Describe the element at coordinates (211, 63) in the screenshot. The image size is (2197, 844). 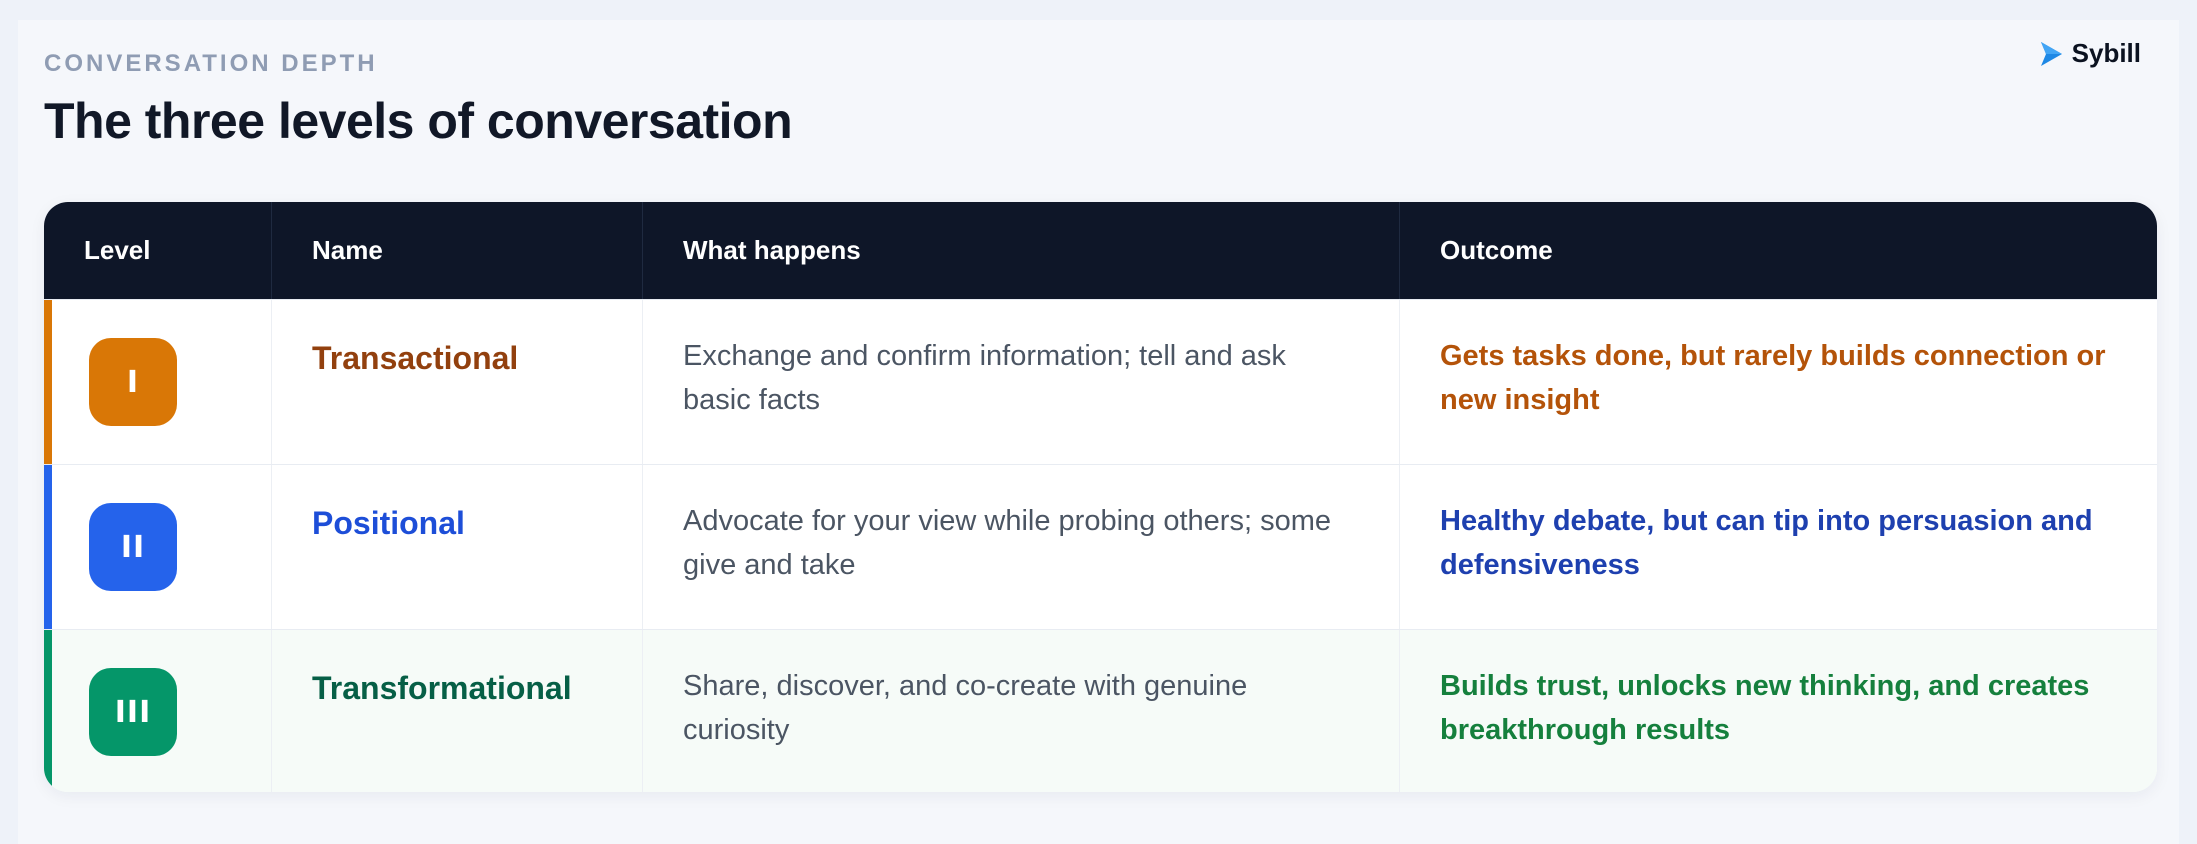
I see `section-eyebrow: CONVERSATION DEPTH` at that location.